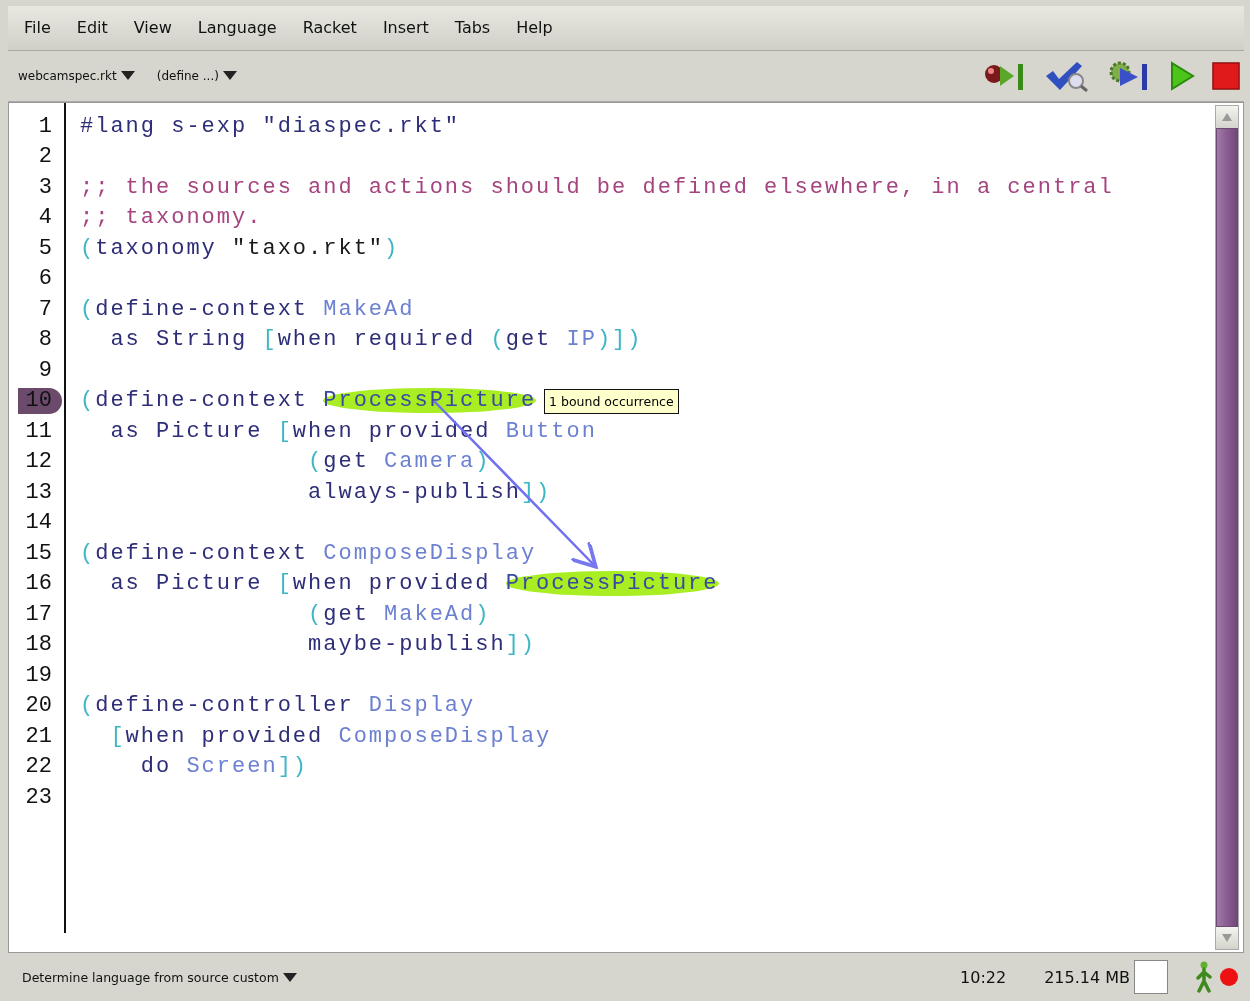  Describe the element at coordinates (237, 28) in the screenshot. I see `menu-item: Language` at that location.